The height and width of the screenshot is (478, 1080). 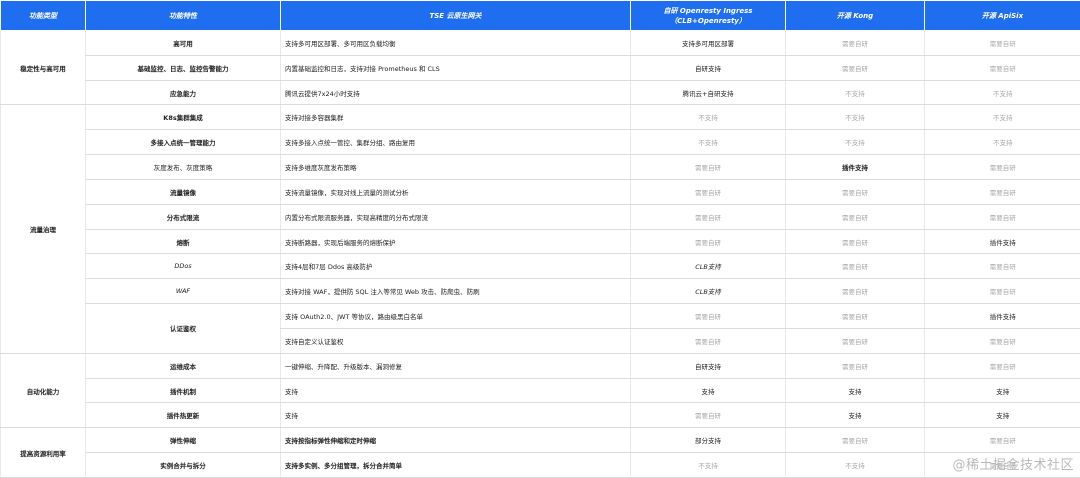 What do you see at coordinates (43, 391) in the screenshot?
I see `category-cell: 自动化能力` at bounding box center [43, 391].